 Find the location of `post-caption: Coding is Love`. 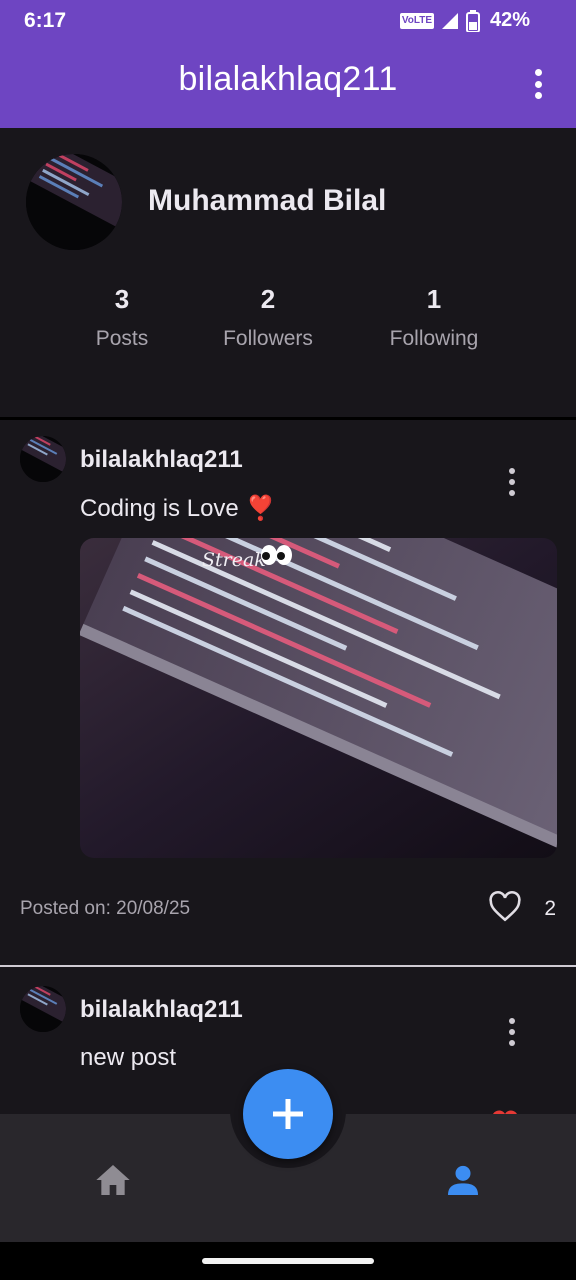

post-caption: Coding is Love is located at coordinates (163, 508).